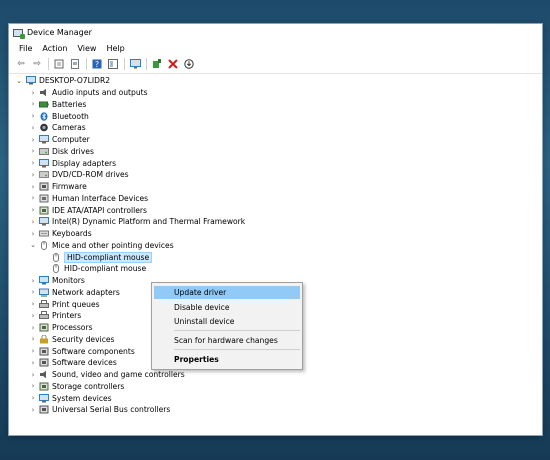 The height and width of the screenshot is (460, 550). I want to click on title-bar: Device Manager, so click(275, 32).